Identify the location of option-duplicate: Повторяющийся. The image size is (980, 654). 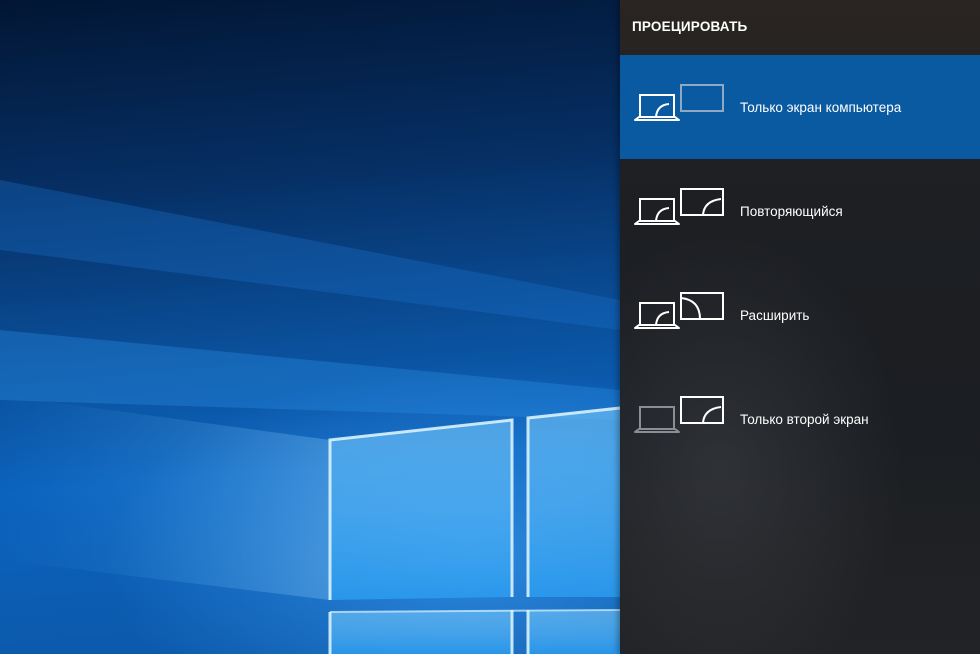
(800, 211).